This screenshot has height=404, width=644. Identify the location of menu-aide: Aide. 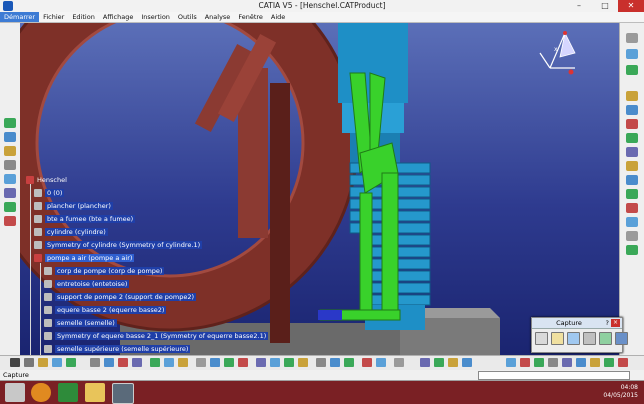
(278, 17).